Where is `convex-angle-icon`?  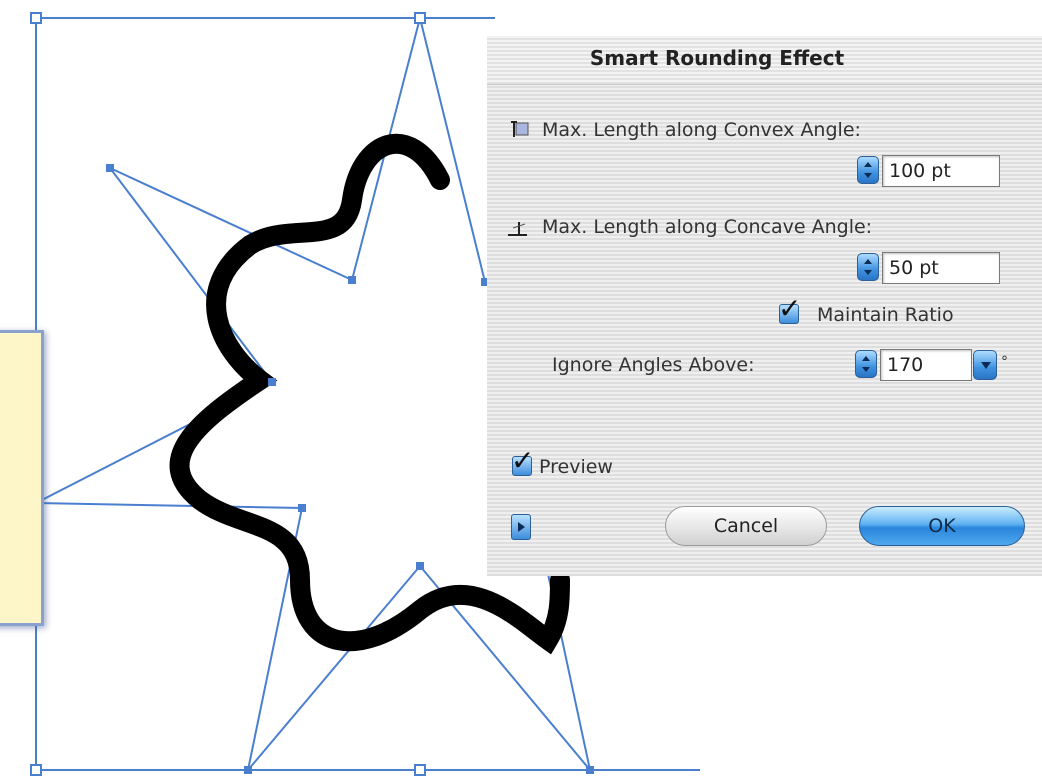 convex-angle-icon is located at coordinates (520, 129).